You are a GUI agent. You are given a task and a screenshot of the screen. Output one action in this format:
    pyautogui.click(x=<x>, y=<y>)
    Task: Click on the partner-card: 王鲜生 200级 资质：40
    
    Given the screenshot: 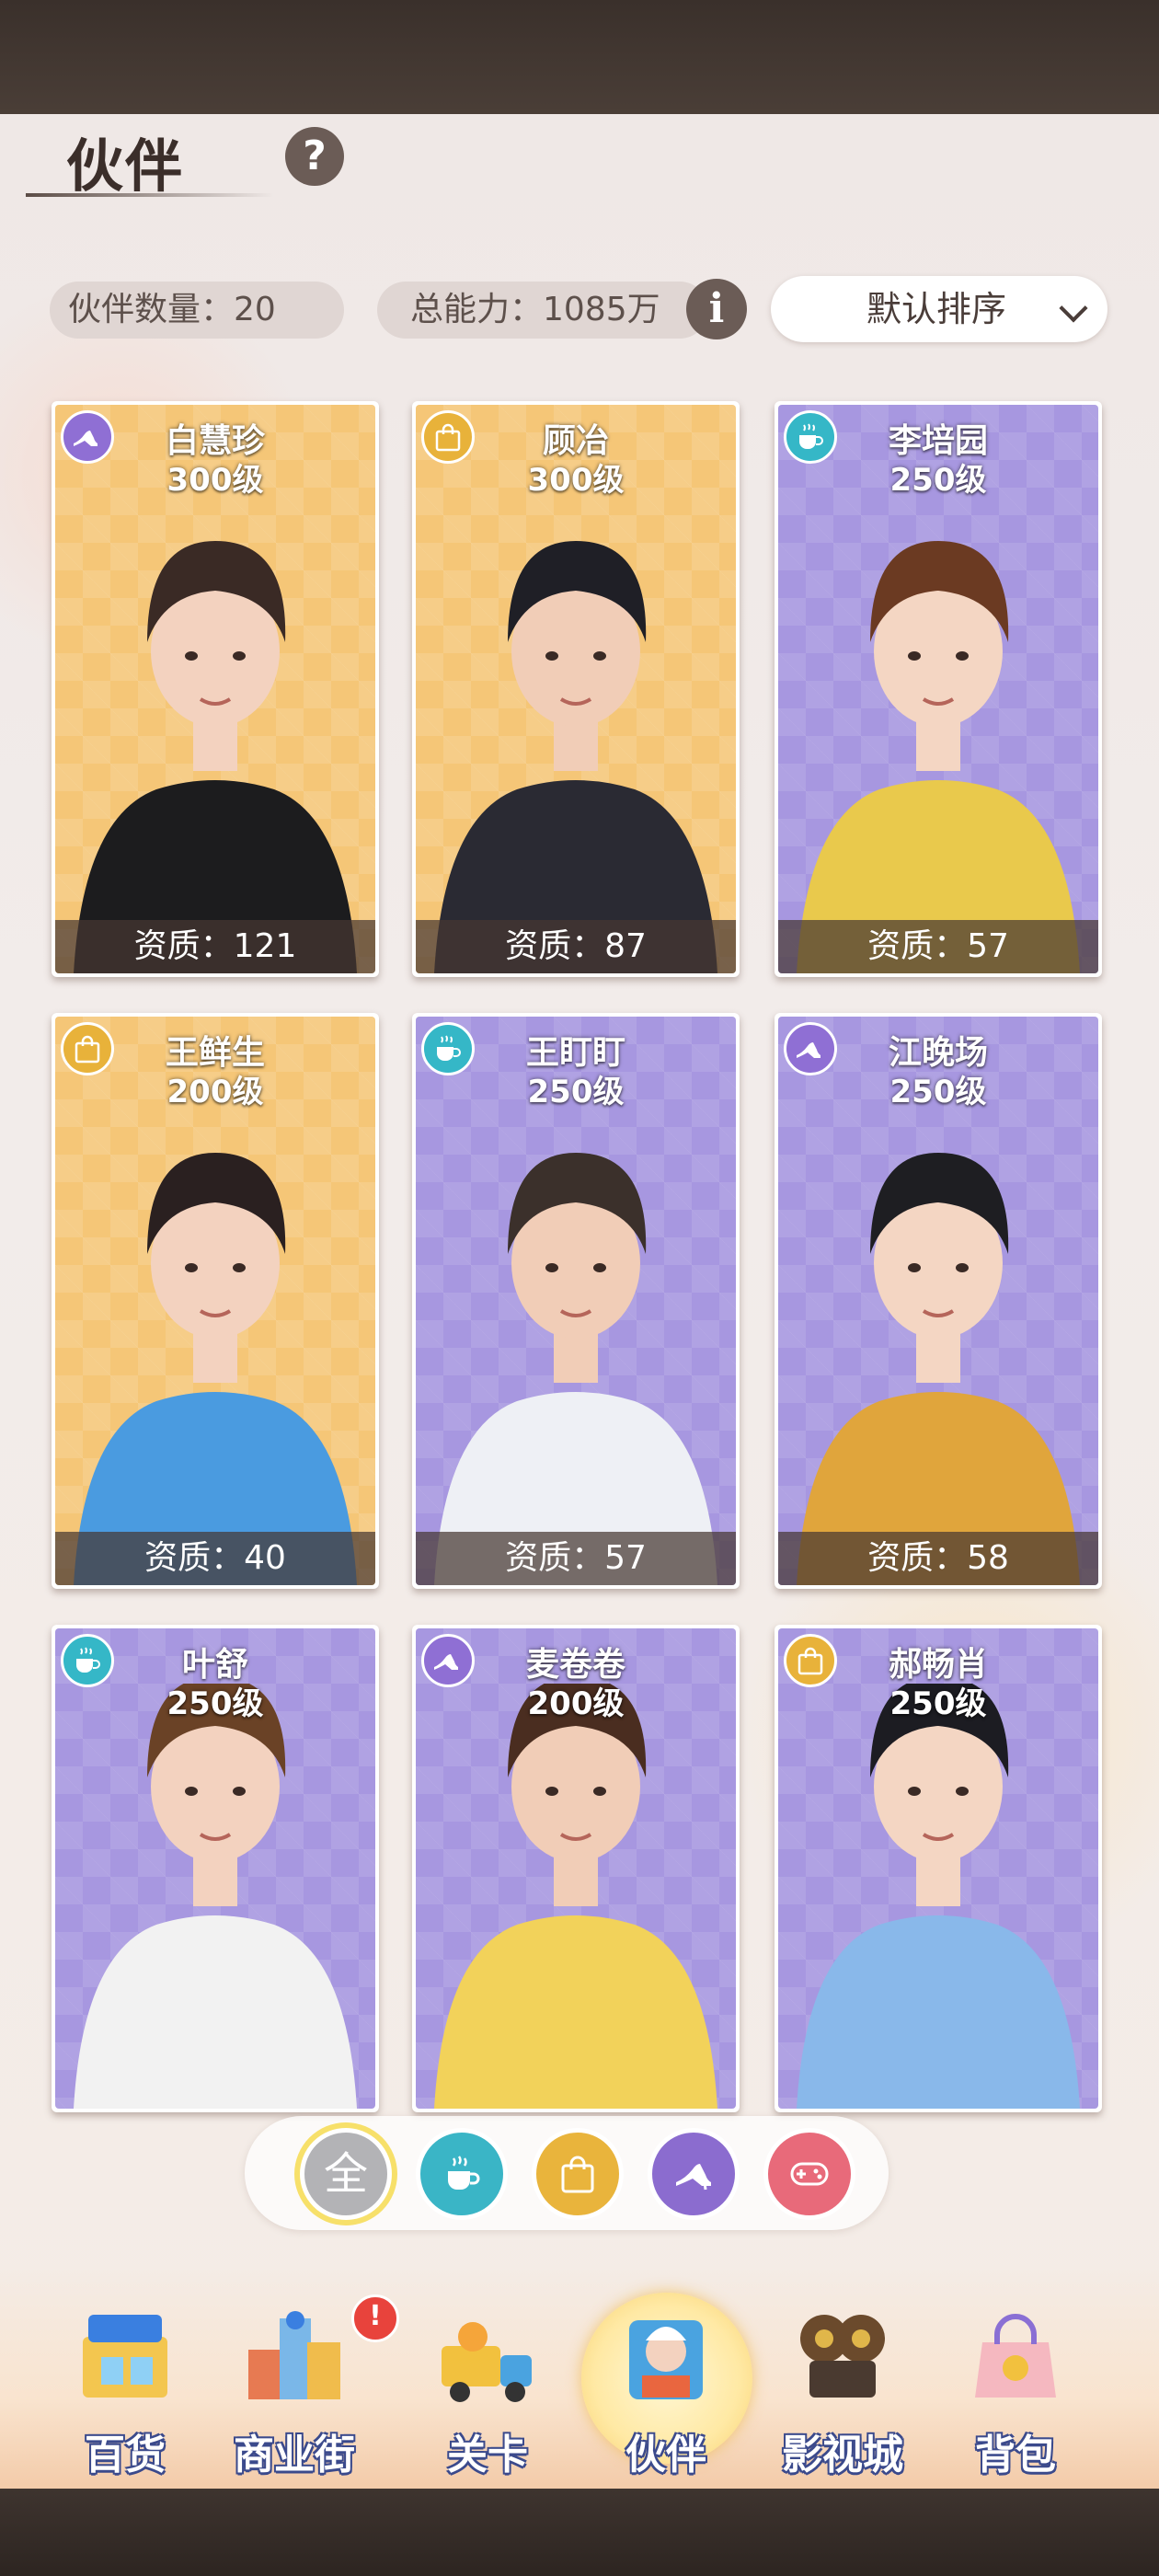 What is the action you would take?
    pyautogui.click(x=215, y=1301)
    